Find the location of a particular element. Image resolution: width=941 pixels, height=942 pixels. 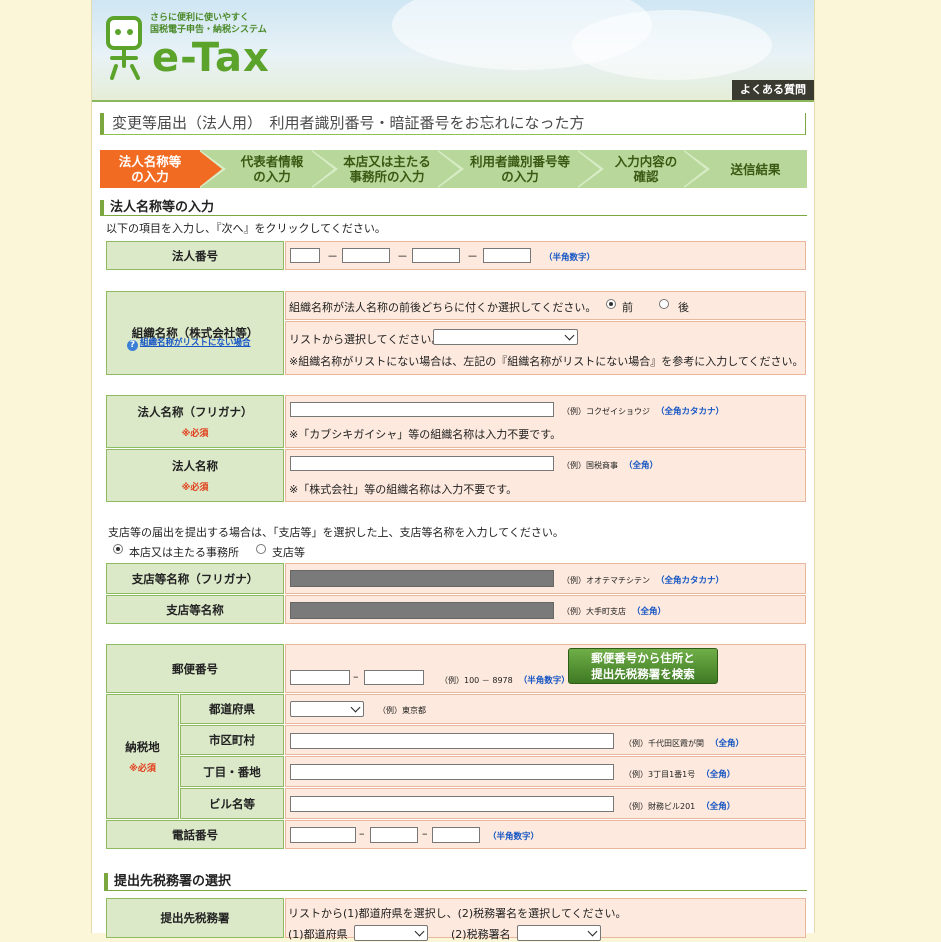

city-label: 市区町村 is located at coordinates (232, 740).